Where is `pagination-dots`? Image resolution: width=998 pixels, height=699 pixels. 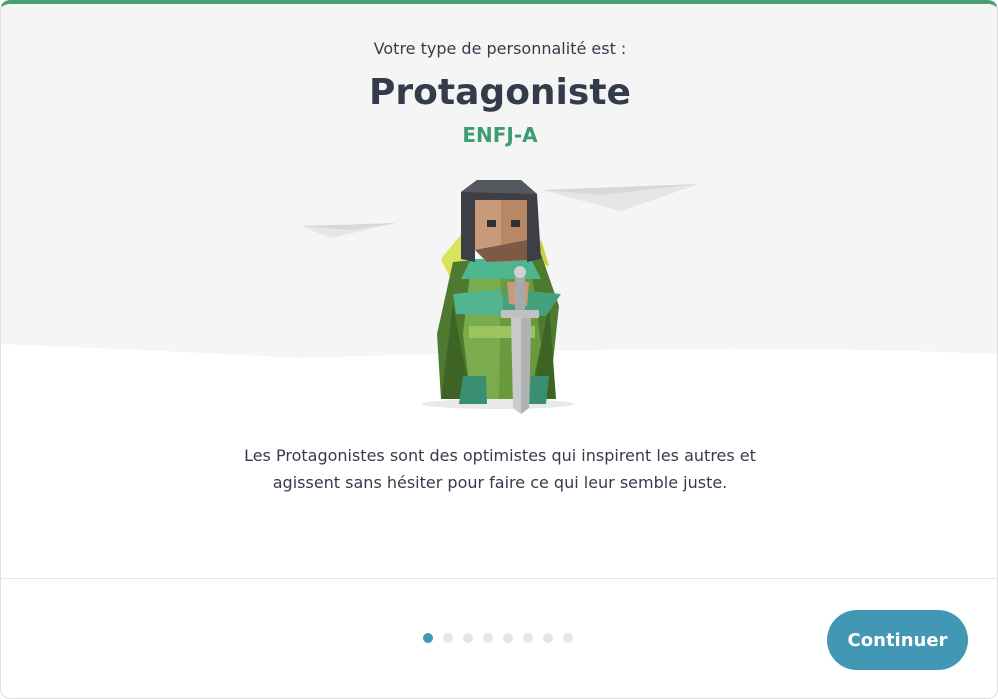 pagination-dots is located at coordinates (498, 639).